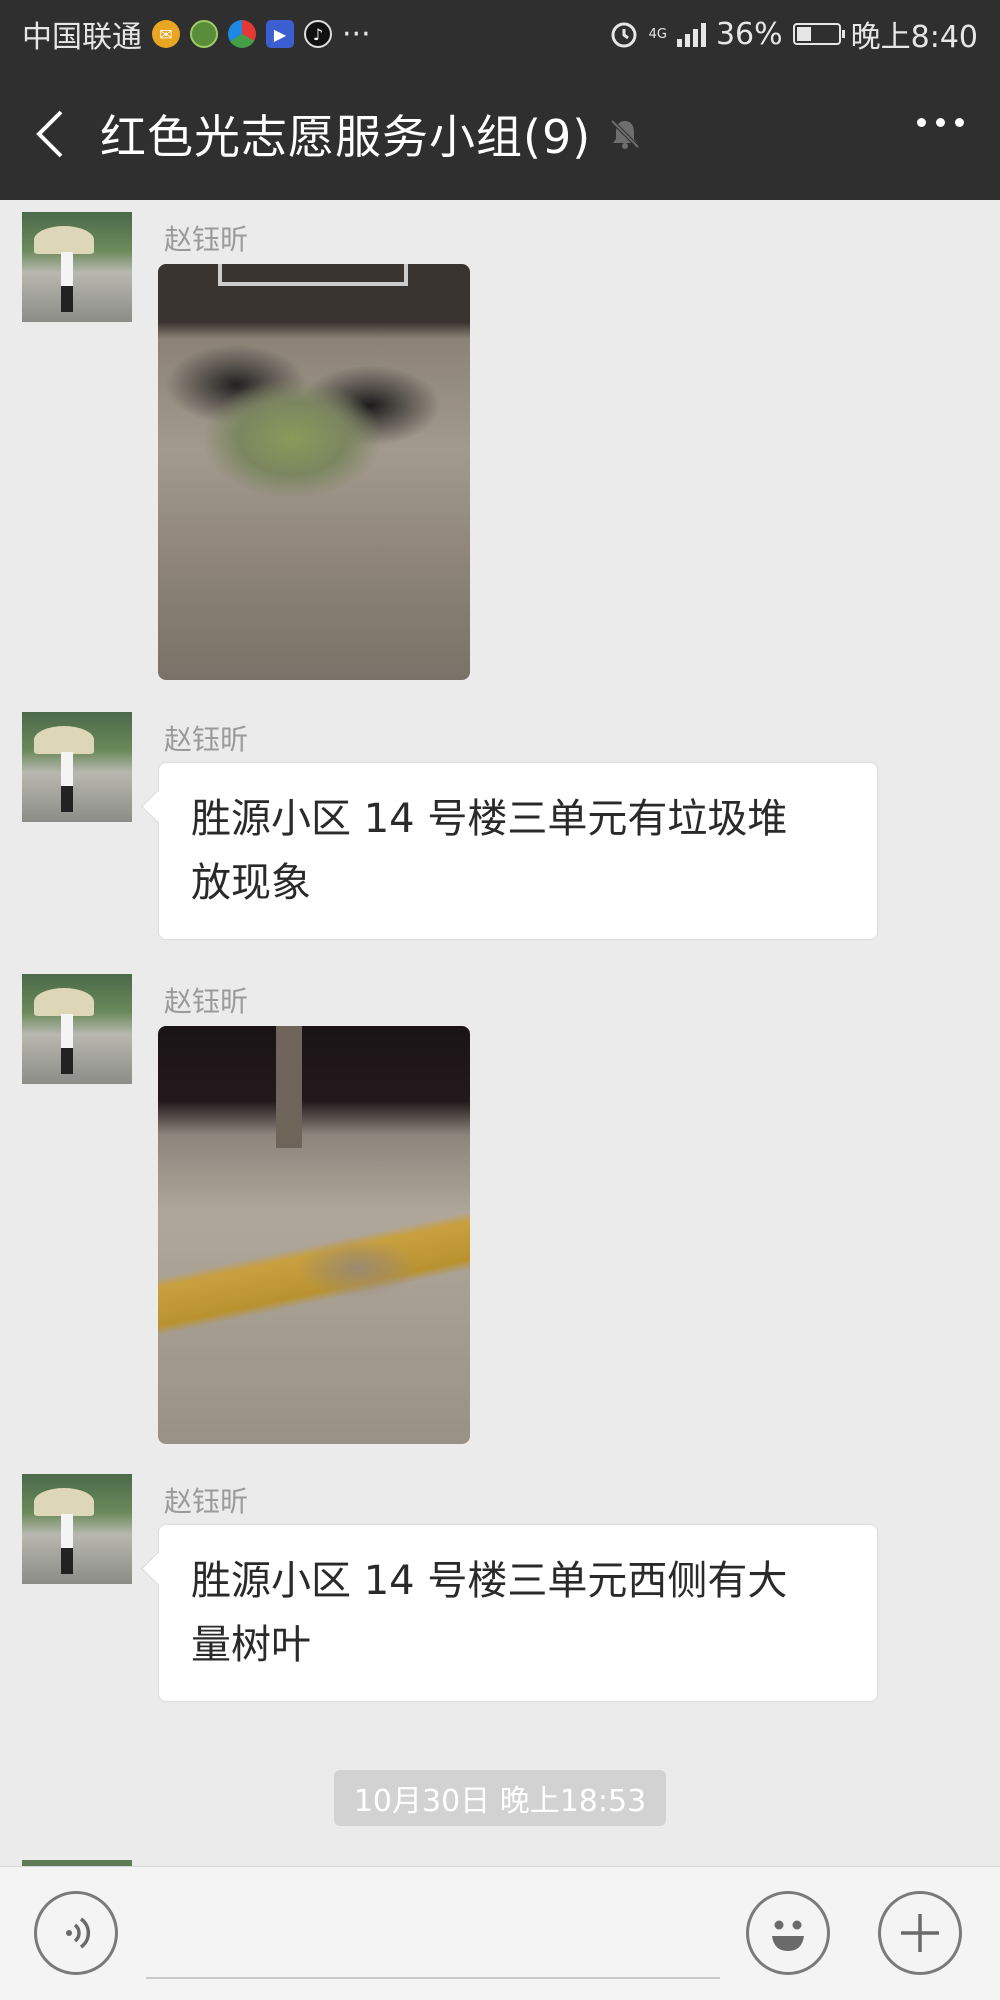 Image resolution: width=1000 pixels, height=2000 pixels. What do you see at coordinates (345, 134) in the screenshot?
I see `chat-title: 红色光志愿服务小组(9)` at bounding box center [345, 134].